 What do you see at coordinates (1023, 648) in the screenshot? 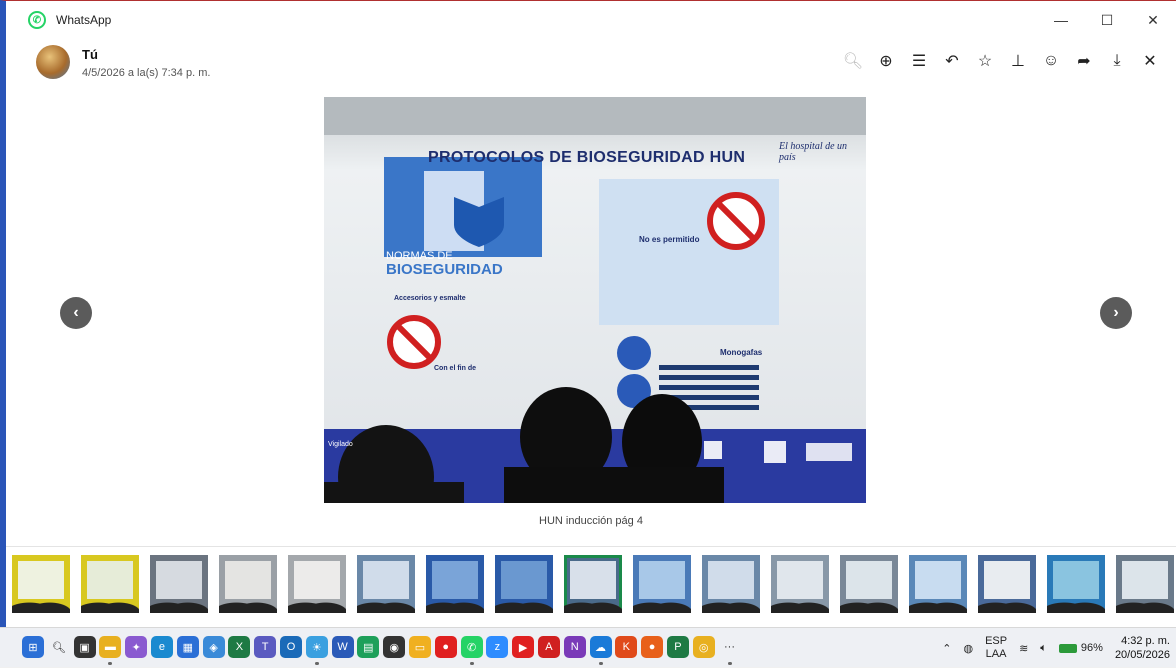
I see `wifi-icon: ≋` at bounding box center [1023, 648].